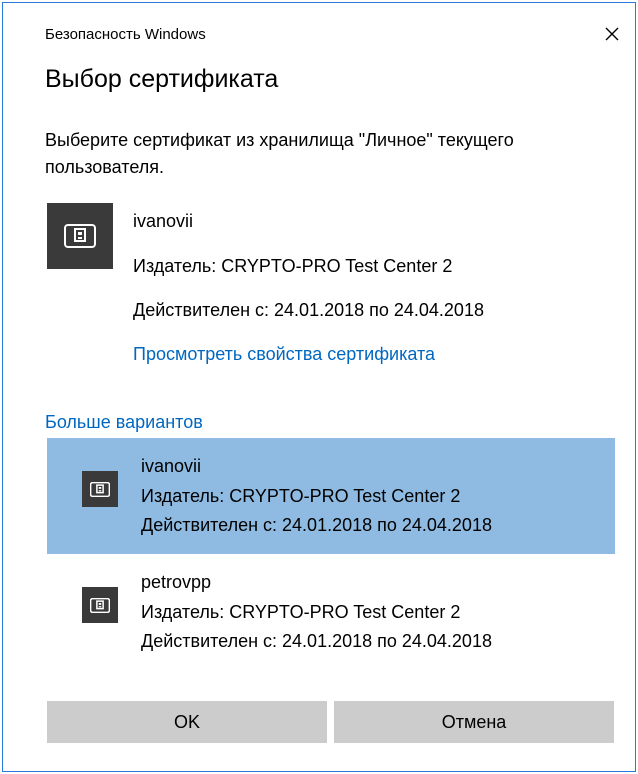  I want to click on close-icon, so click(612, 34).